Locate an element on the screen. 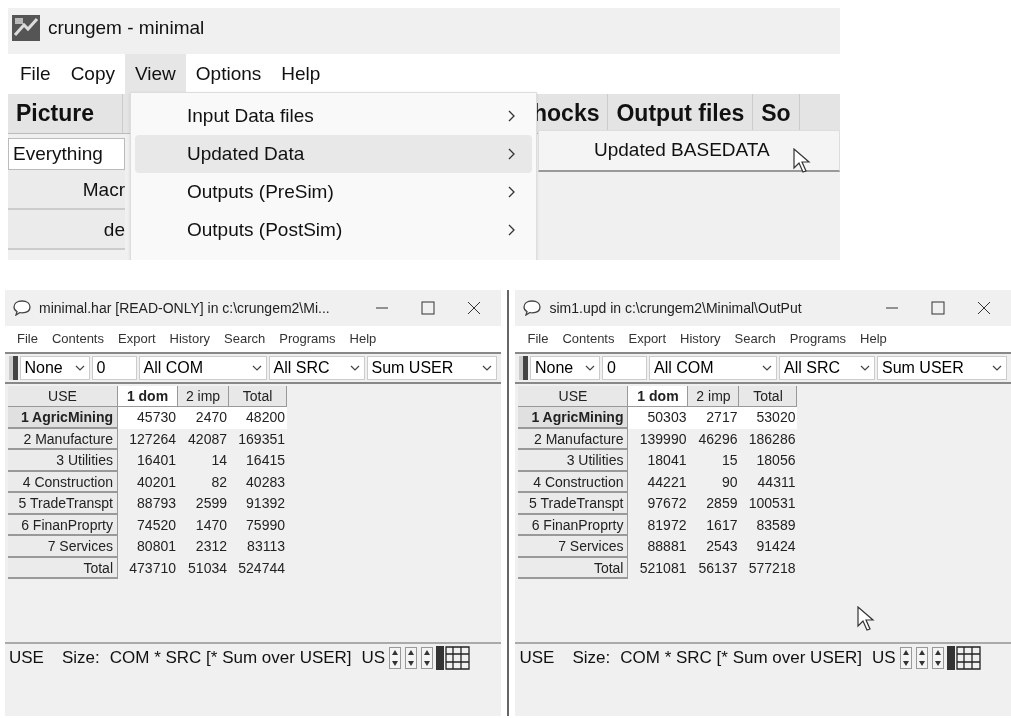 The height and width of the screenshot is (718, 1011). status-header: USE is located at coordinates (26, 658).